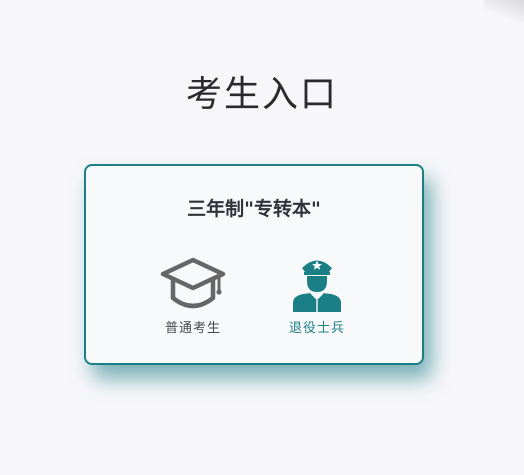  Describe the element at coordinates (316, 328) in the screenshot. I see `veteran-label: 退役士兵` at that location.